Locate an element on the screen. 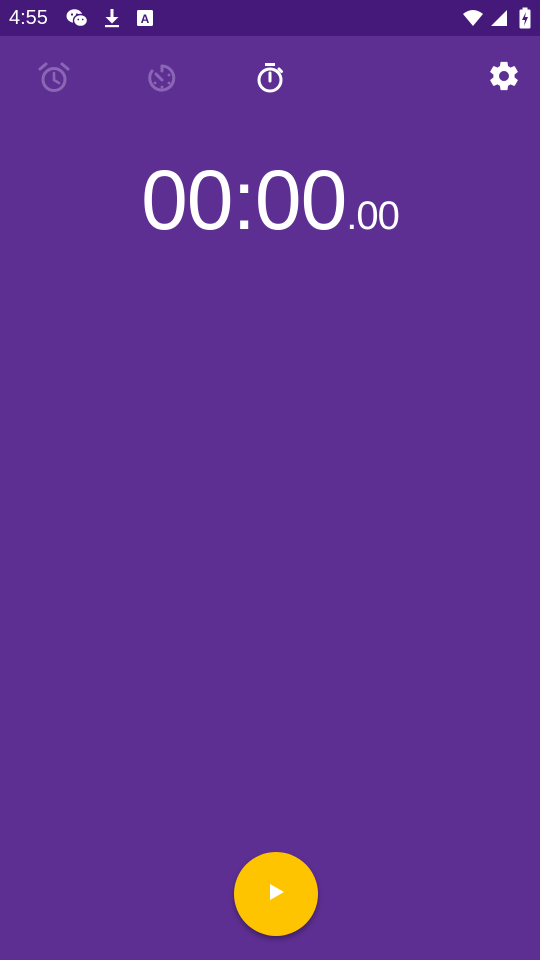 Image resolution: width=540 pixels, height=960 pixels. download-icon is located at coordinates (112, 18).